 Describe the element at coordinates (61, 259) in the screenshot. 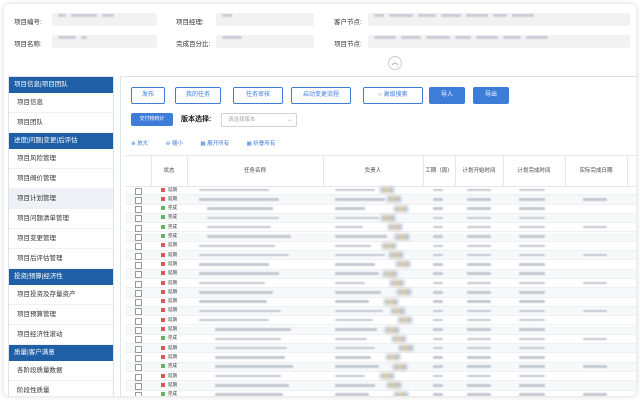

I see `sidebar-item: 项目后评估管理` at that location.